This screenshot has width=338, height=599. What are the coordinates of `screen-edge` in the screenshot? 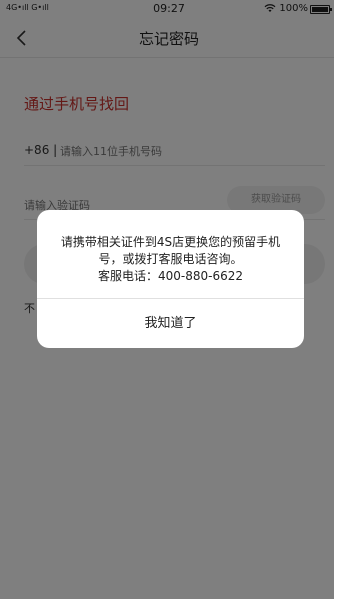 It's located at (336, 299).